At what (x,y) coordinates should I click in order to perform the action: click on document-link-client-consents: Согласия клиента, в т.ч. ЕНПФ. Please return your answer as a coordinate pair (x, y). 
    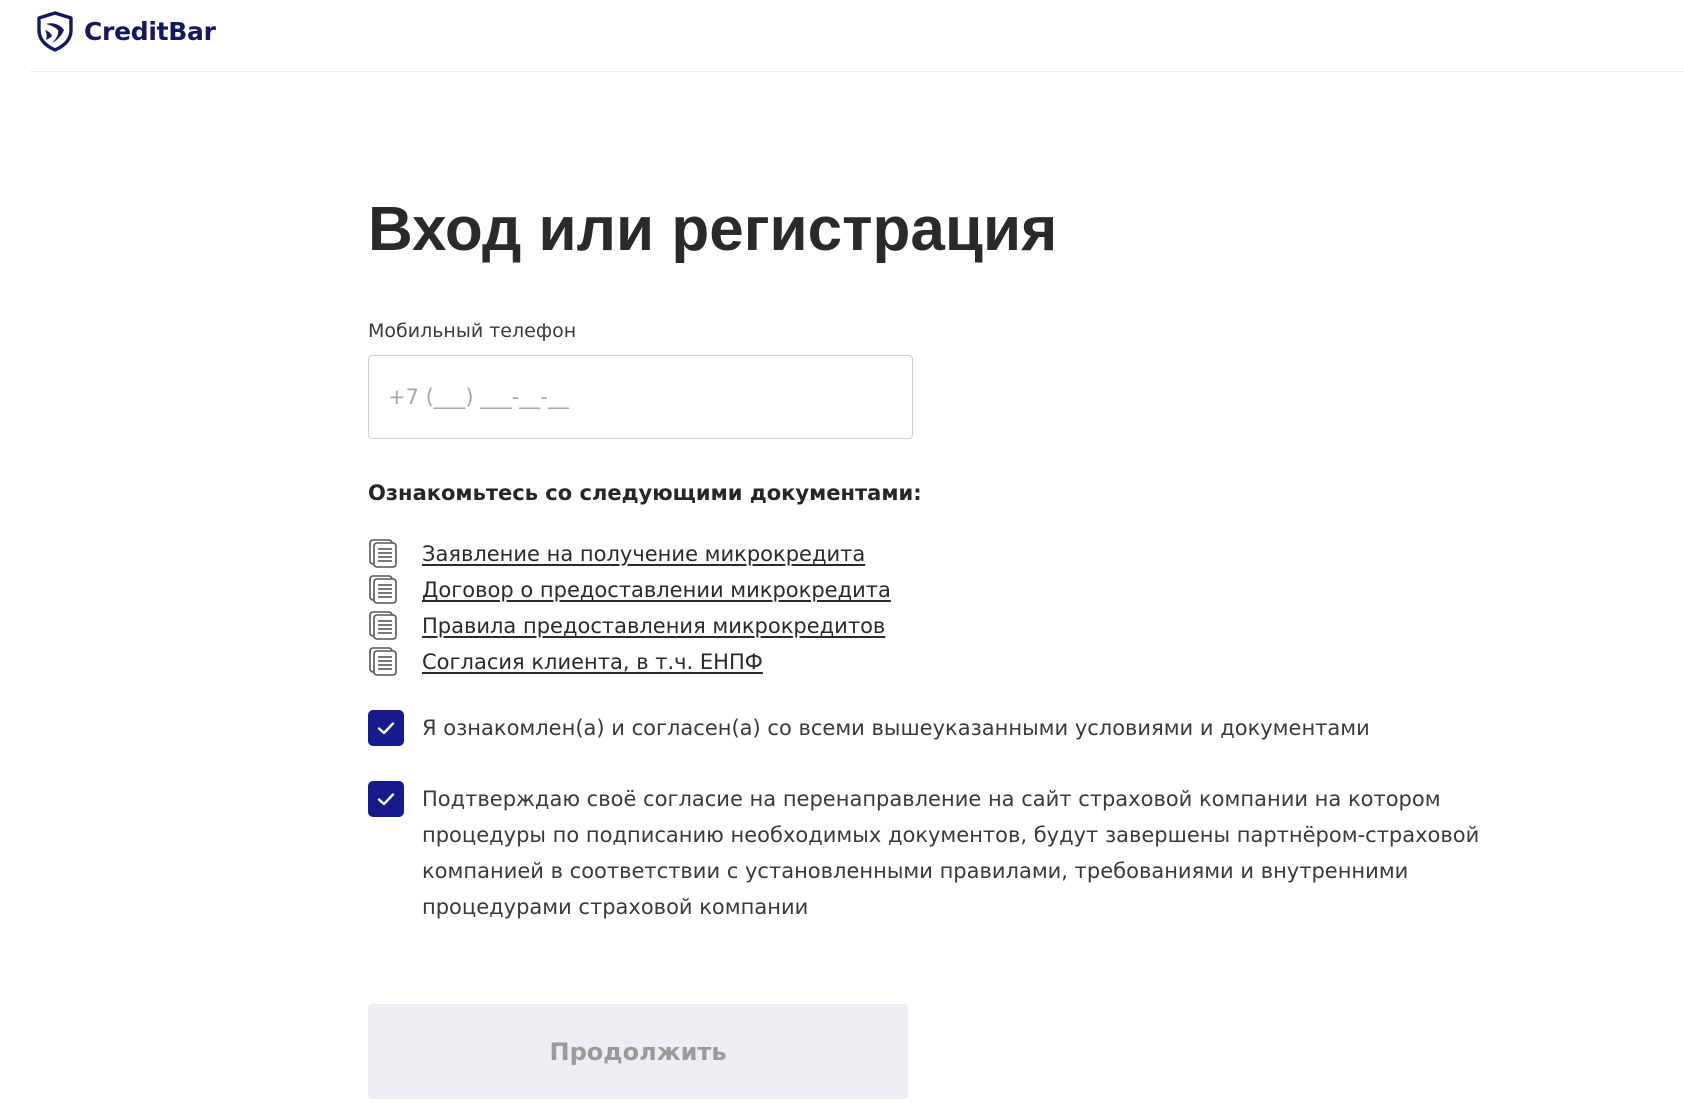
    Looking at the image, I should click on (592, 662).